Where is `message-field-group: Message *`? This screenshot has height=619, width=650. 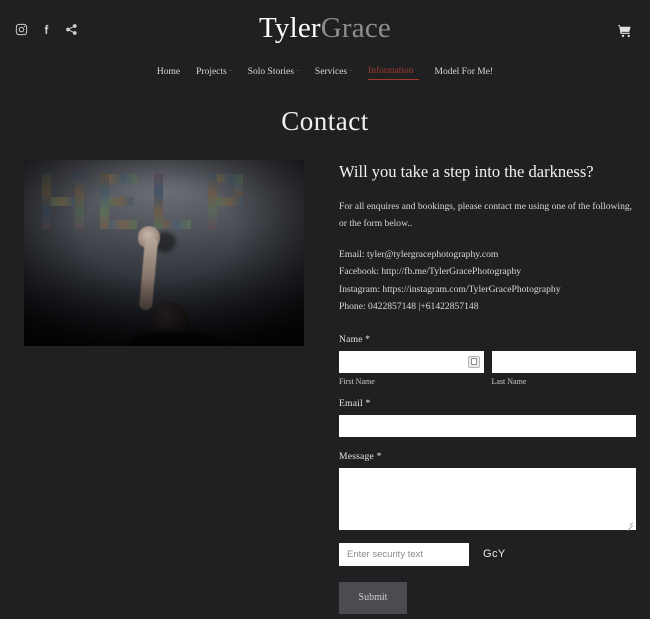 message-field-group: Message * is located at coordinates (487, 490).